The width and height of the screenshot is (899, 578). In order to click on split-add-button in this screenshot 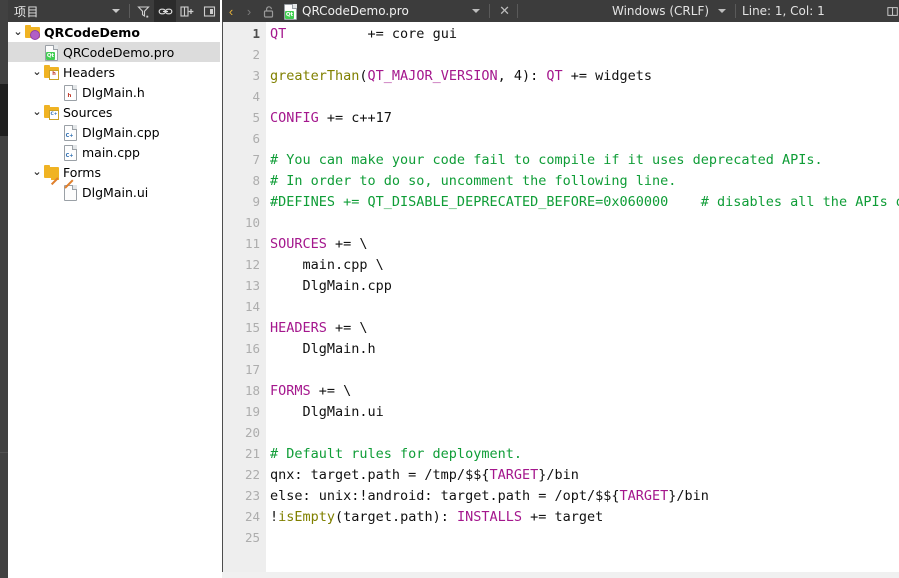, I will do `click(187, 11)`.